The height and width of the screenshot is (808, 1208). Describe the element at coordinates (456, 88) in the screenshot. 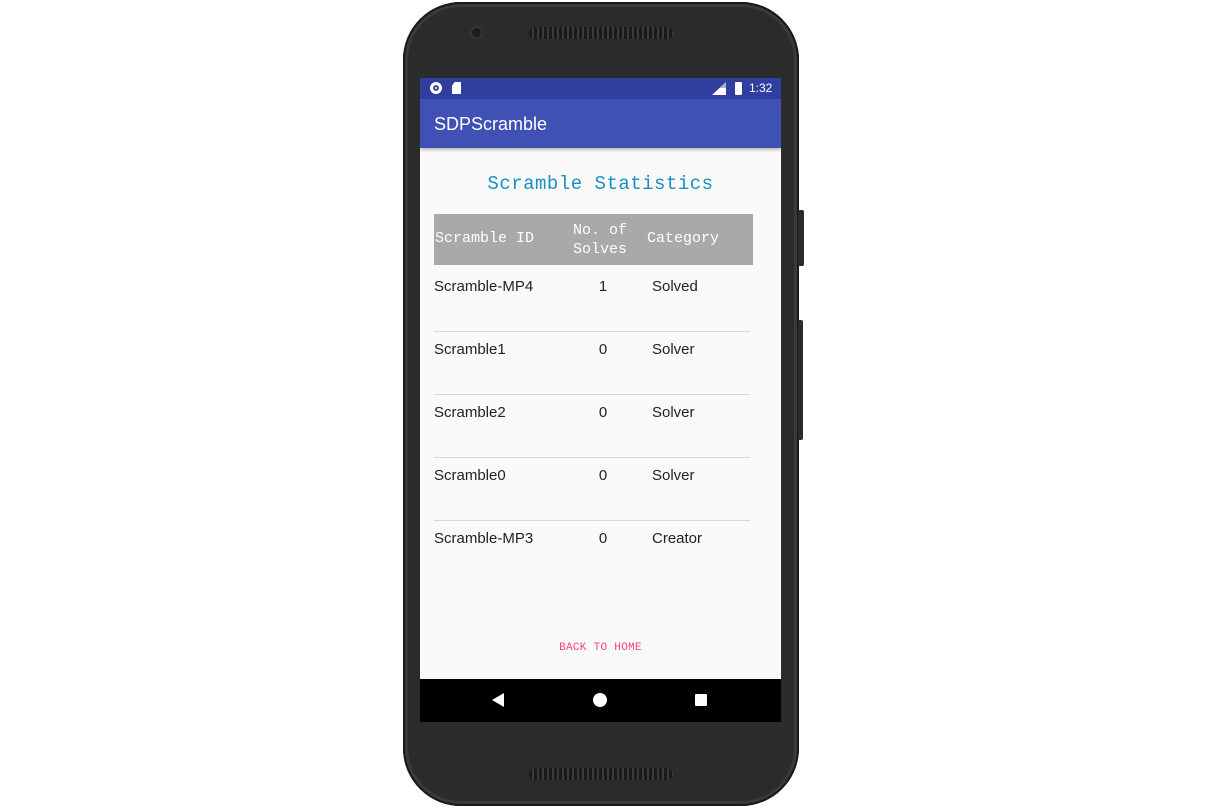

I see `sd-card-icon` at that location.